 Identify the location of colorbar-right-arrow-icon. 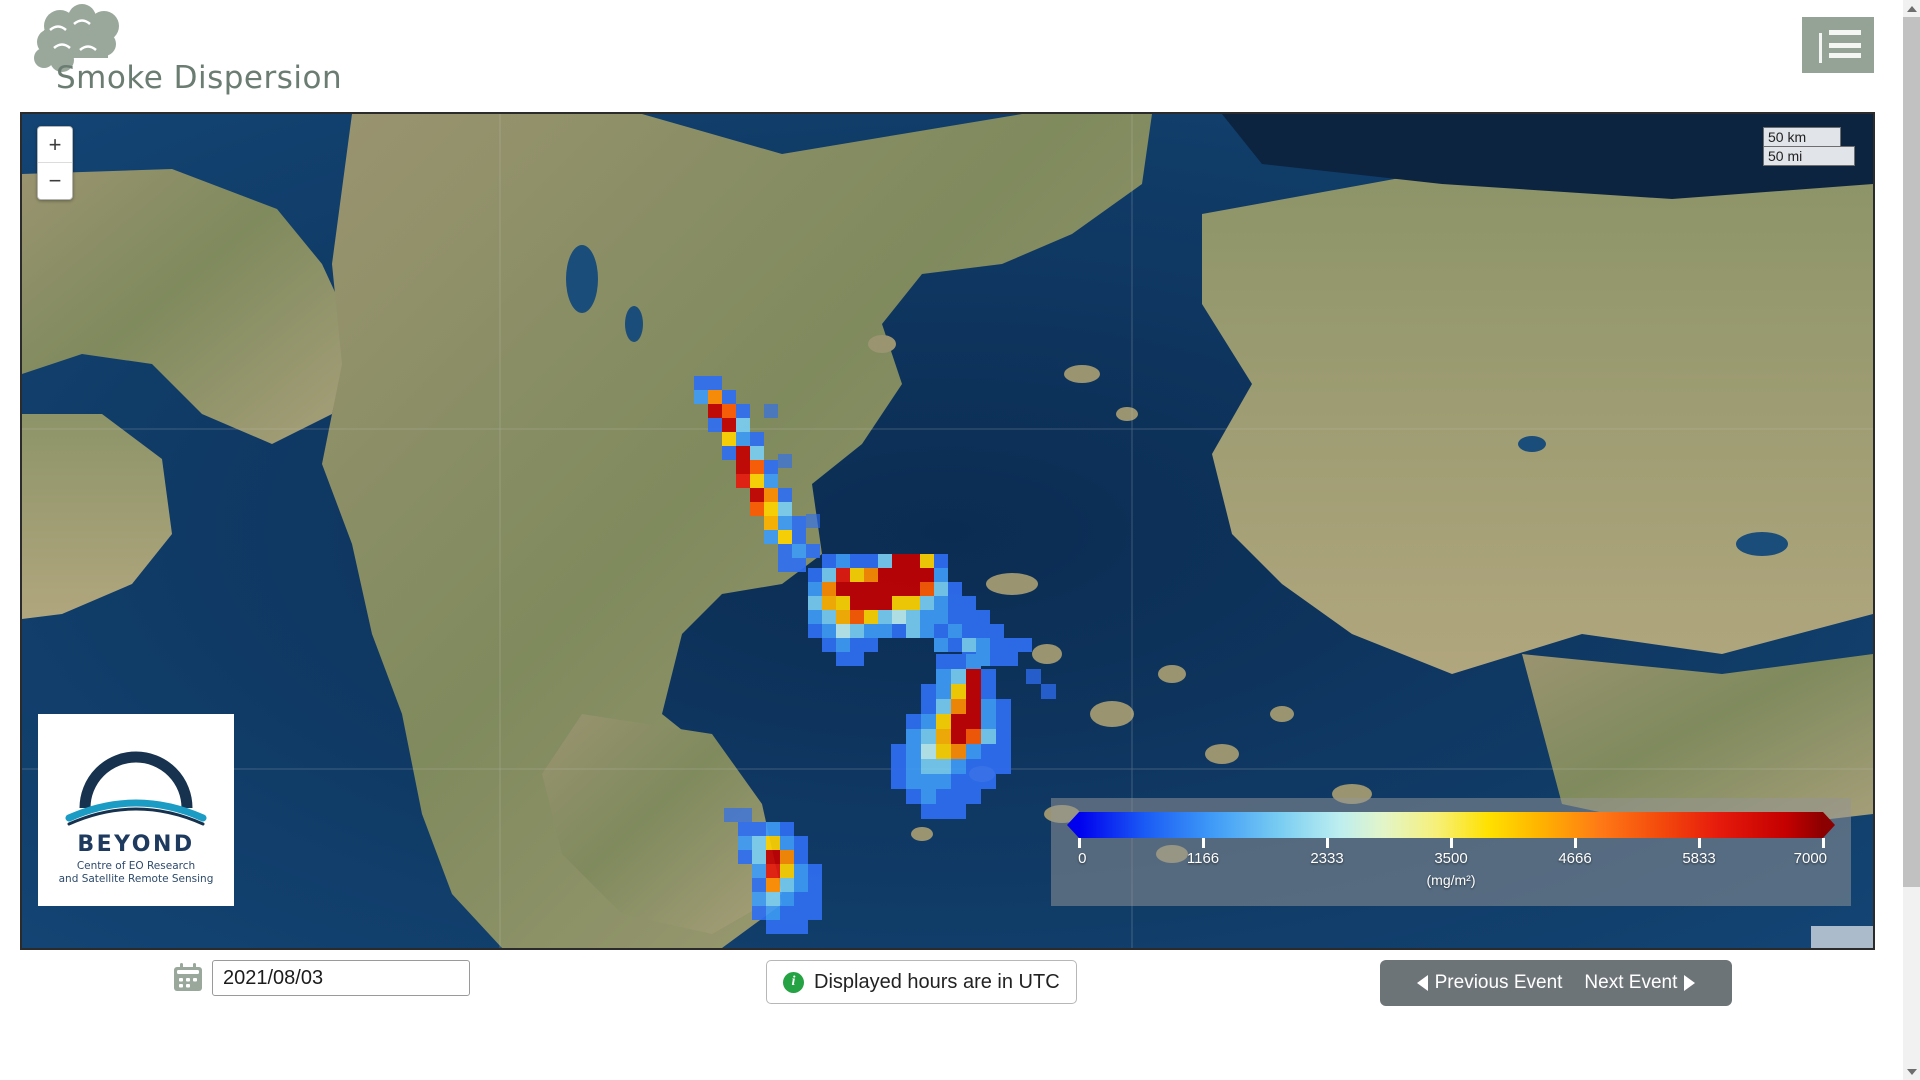
(1829, 825).